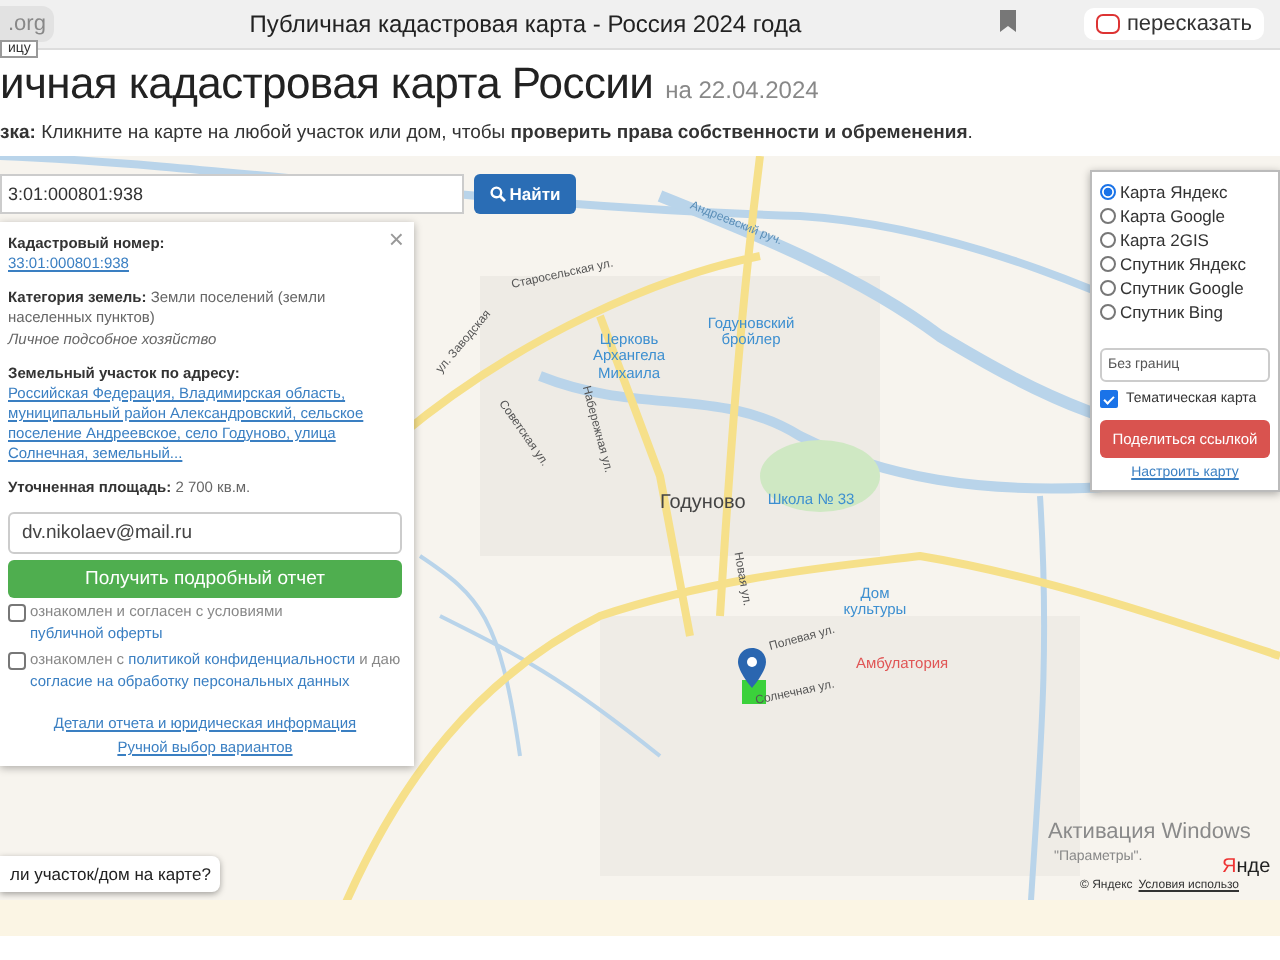  What do you see at coordinates (487, 133) in the screenshot?
I see `hint-text: зка: Кликните на карте на любой участок или дом, чтобы проверить права собственности и обременения.` at bounding box center [487, 133].